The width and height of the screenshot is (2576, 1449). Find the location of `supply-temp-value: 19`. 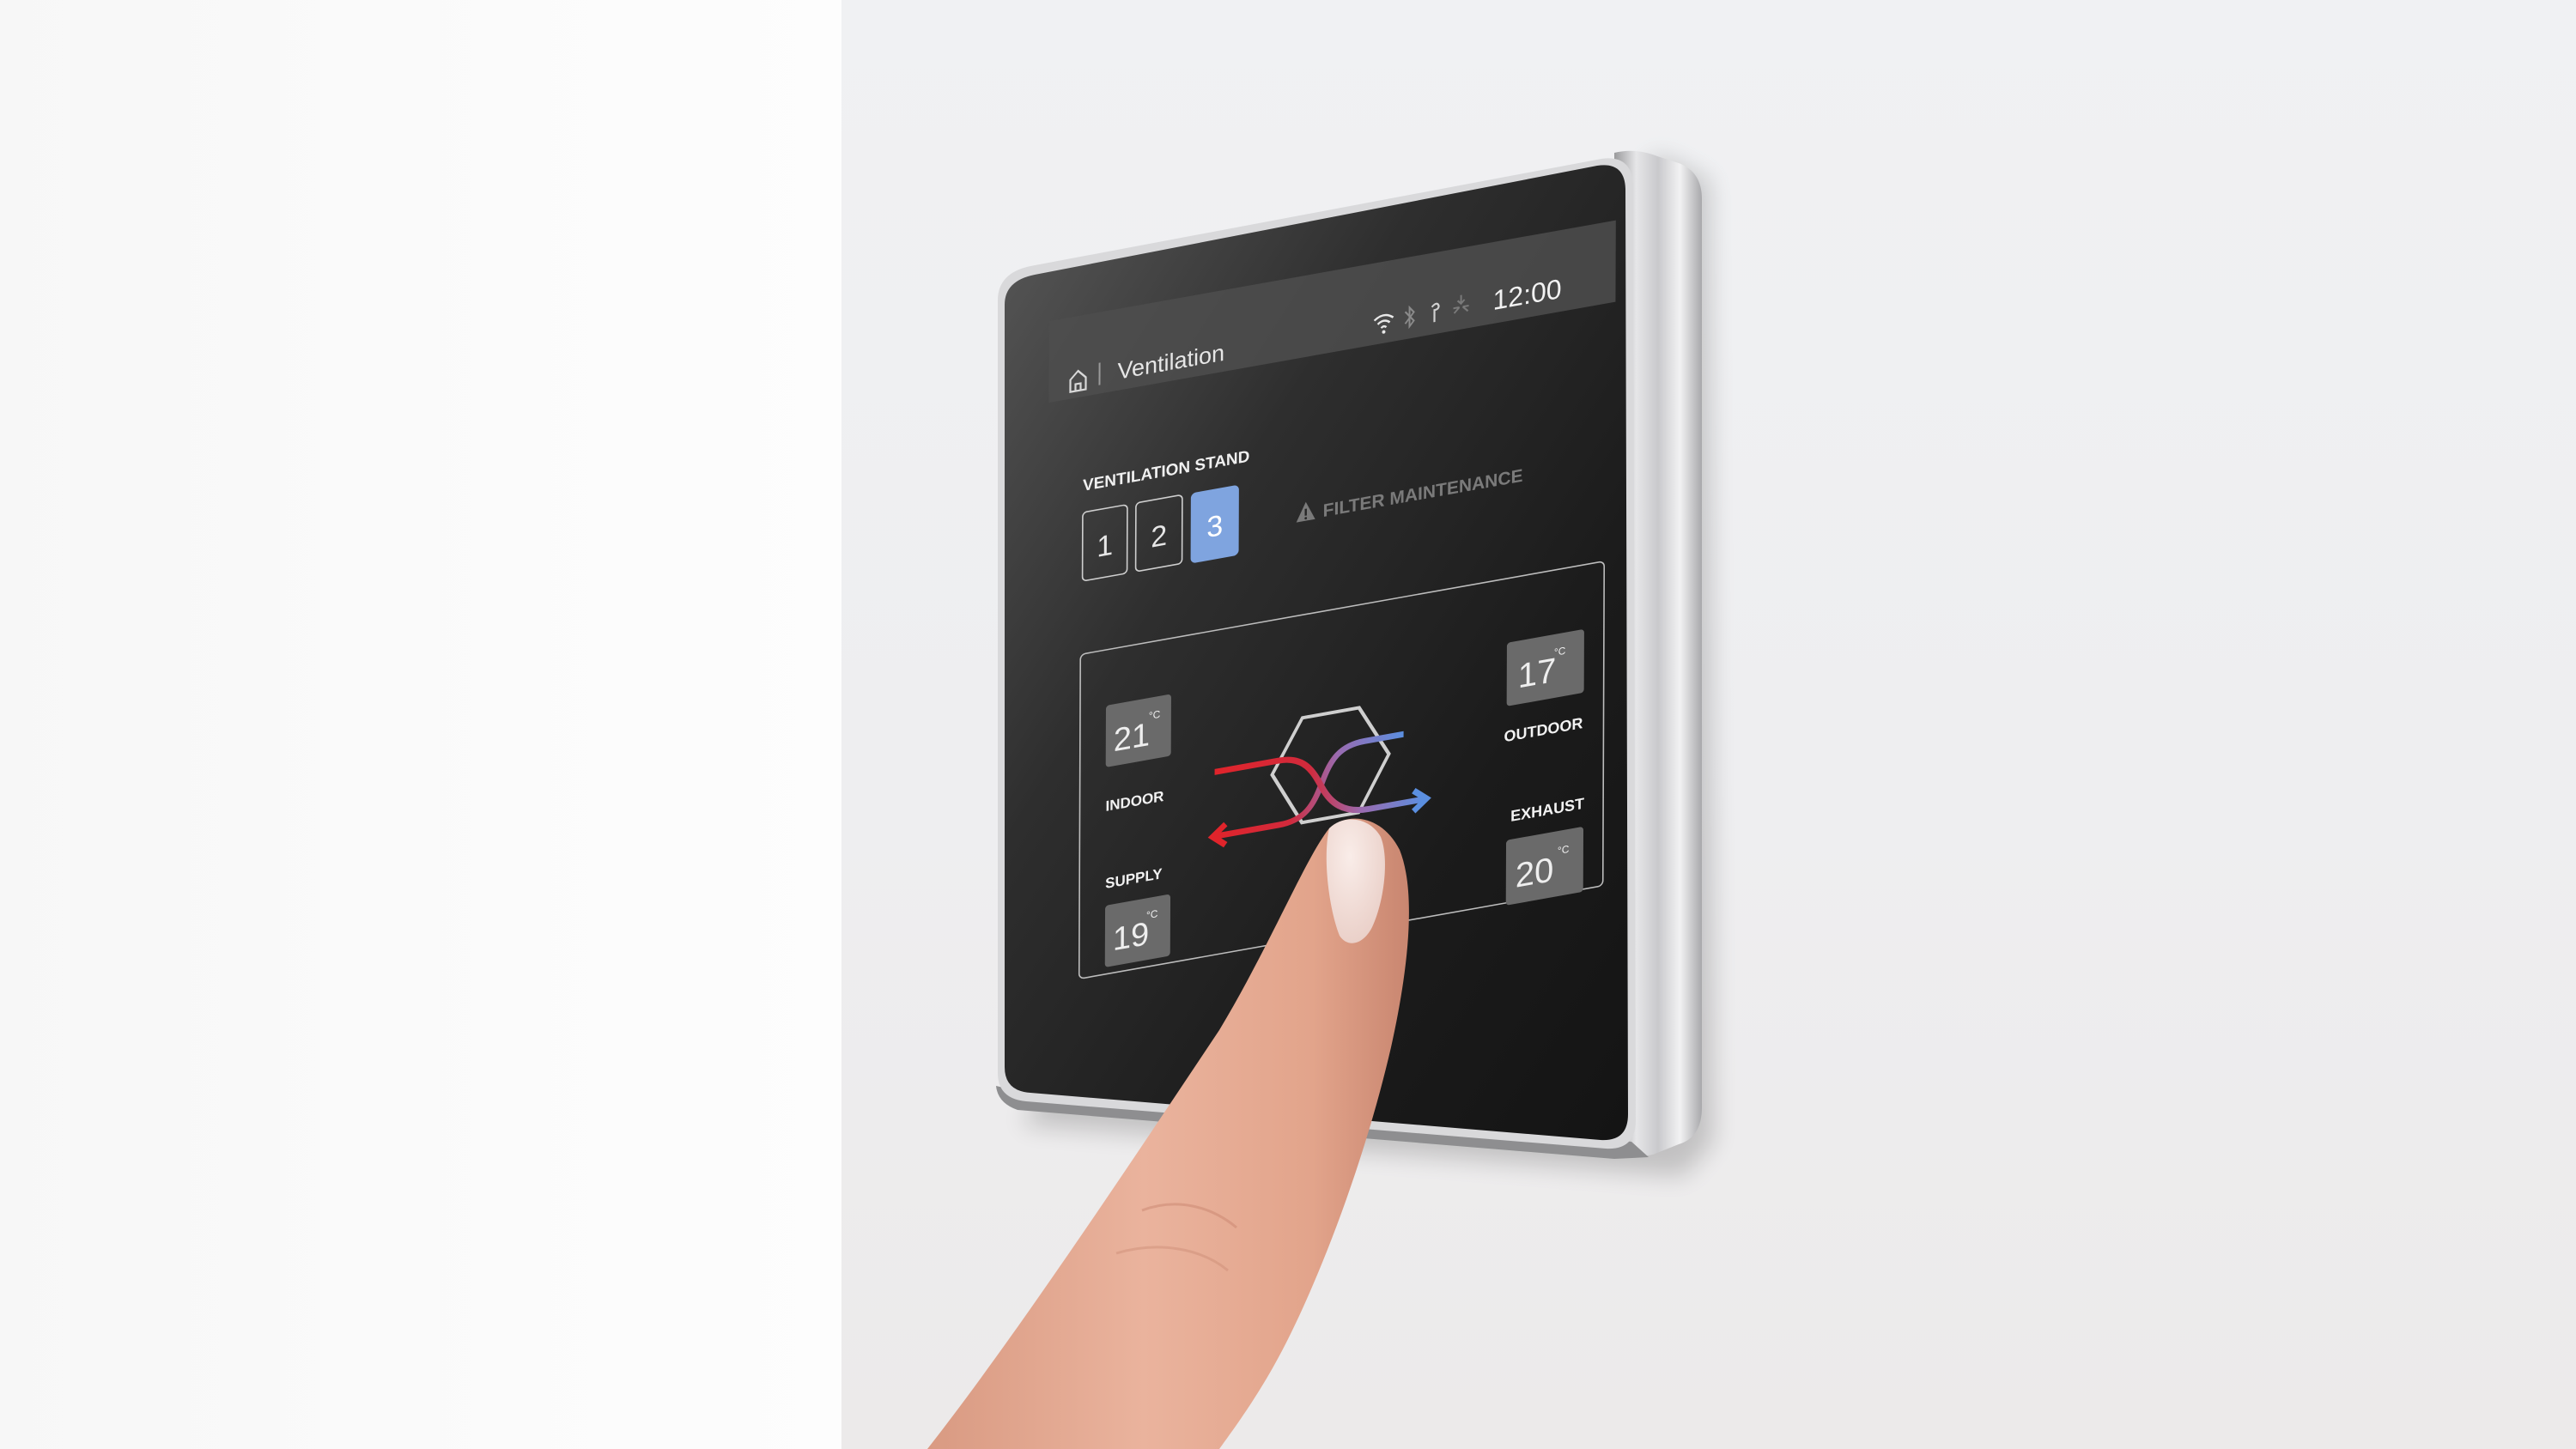

supply-temp-value: 19 is located at coordinates (1131, 936).